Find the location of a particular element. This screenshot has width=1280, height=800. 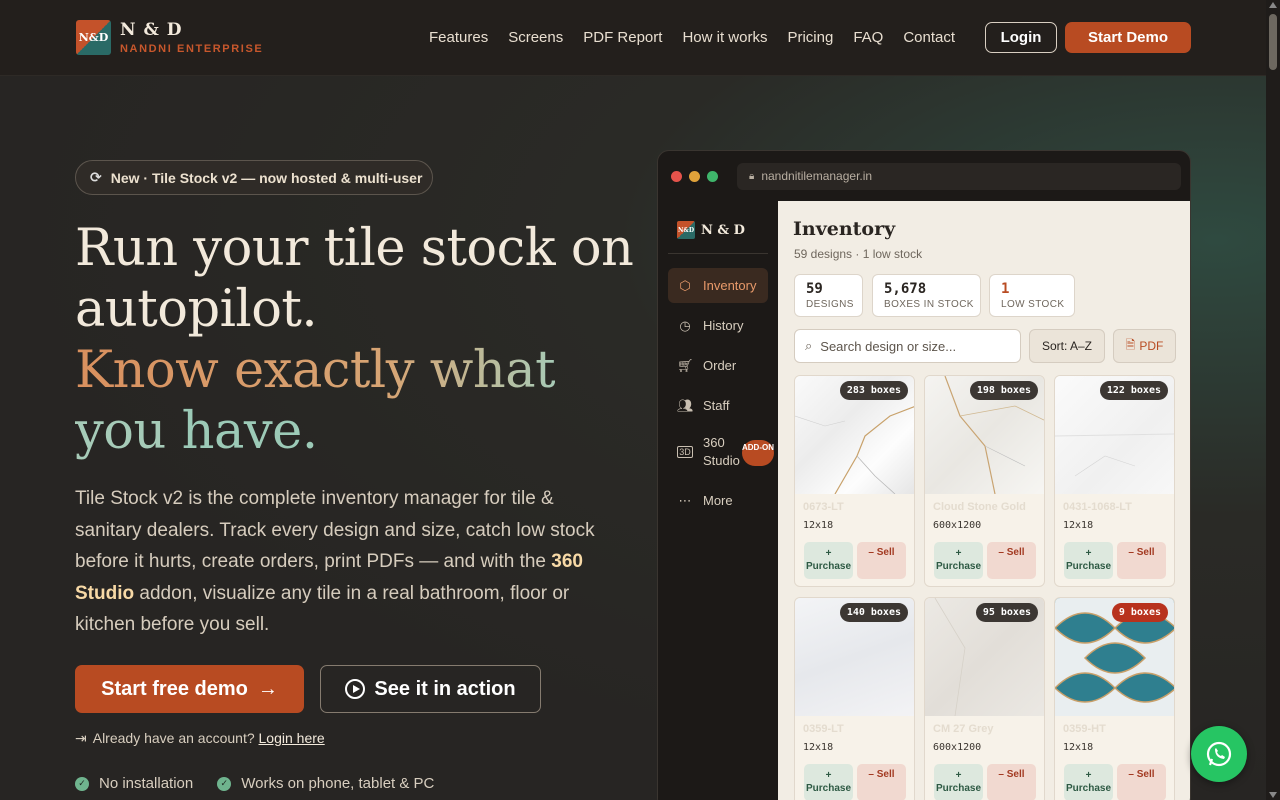

sidebar-brand: N&D N & D is located at coordinates (711, 230).